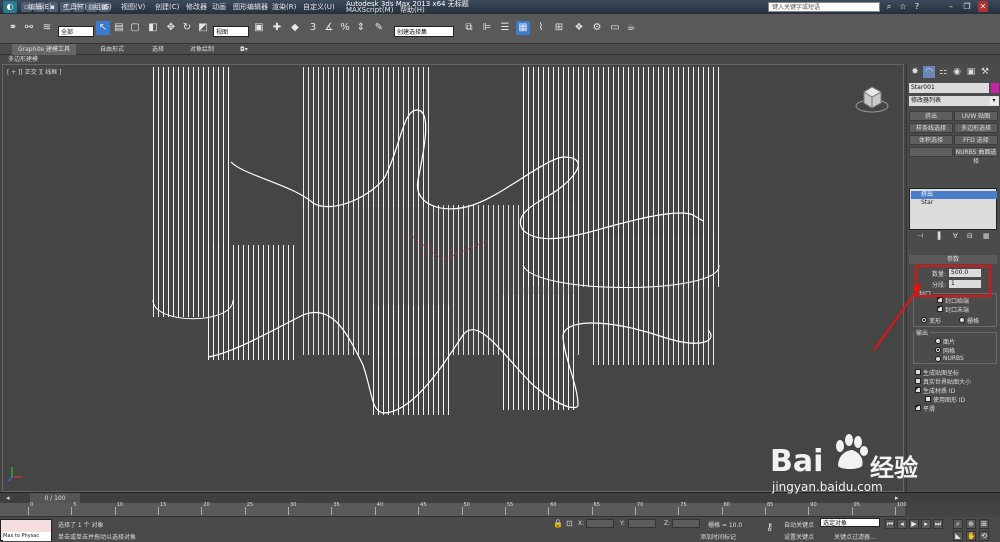 The height and width of the screenshot is (542, 1000). I want to click on nurbs-surf-select-button: NURBS 曲面选择, so click(976, 156).